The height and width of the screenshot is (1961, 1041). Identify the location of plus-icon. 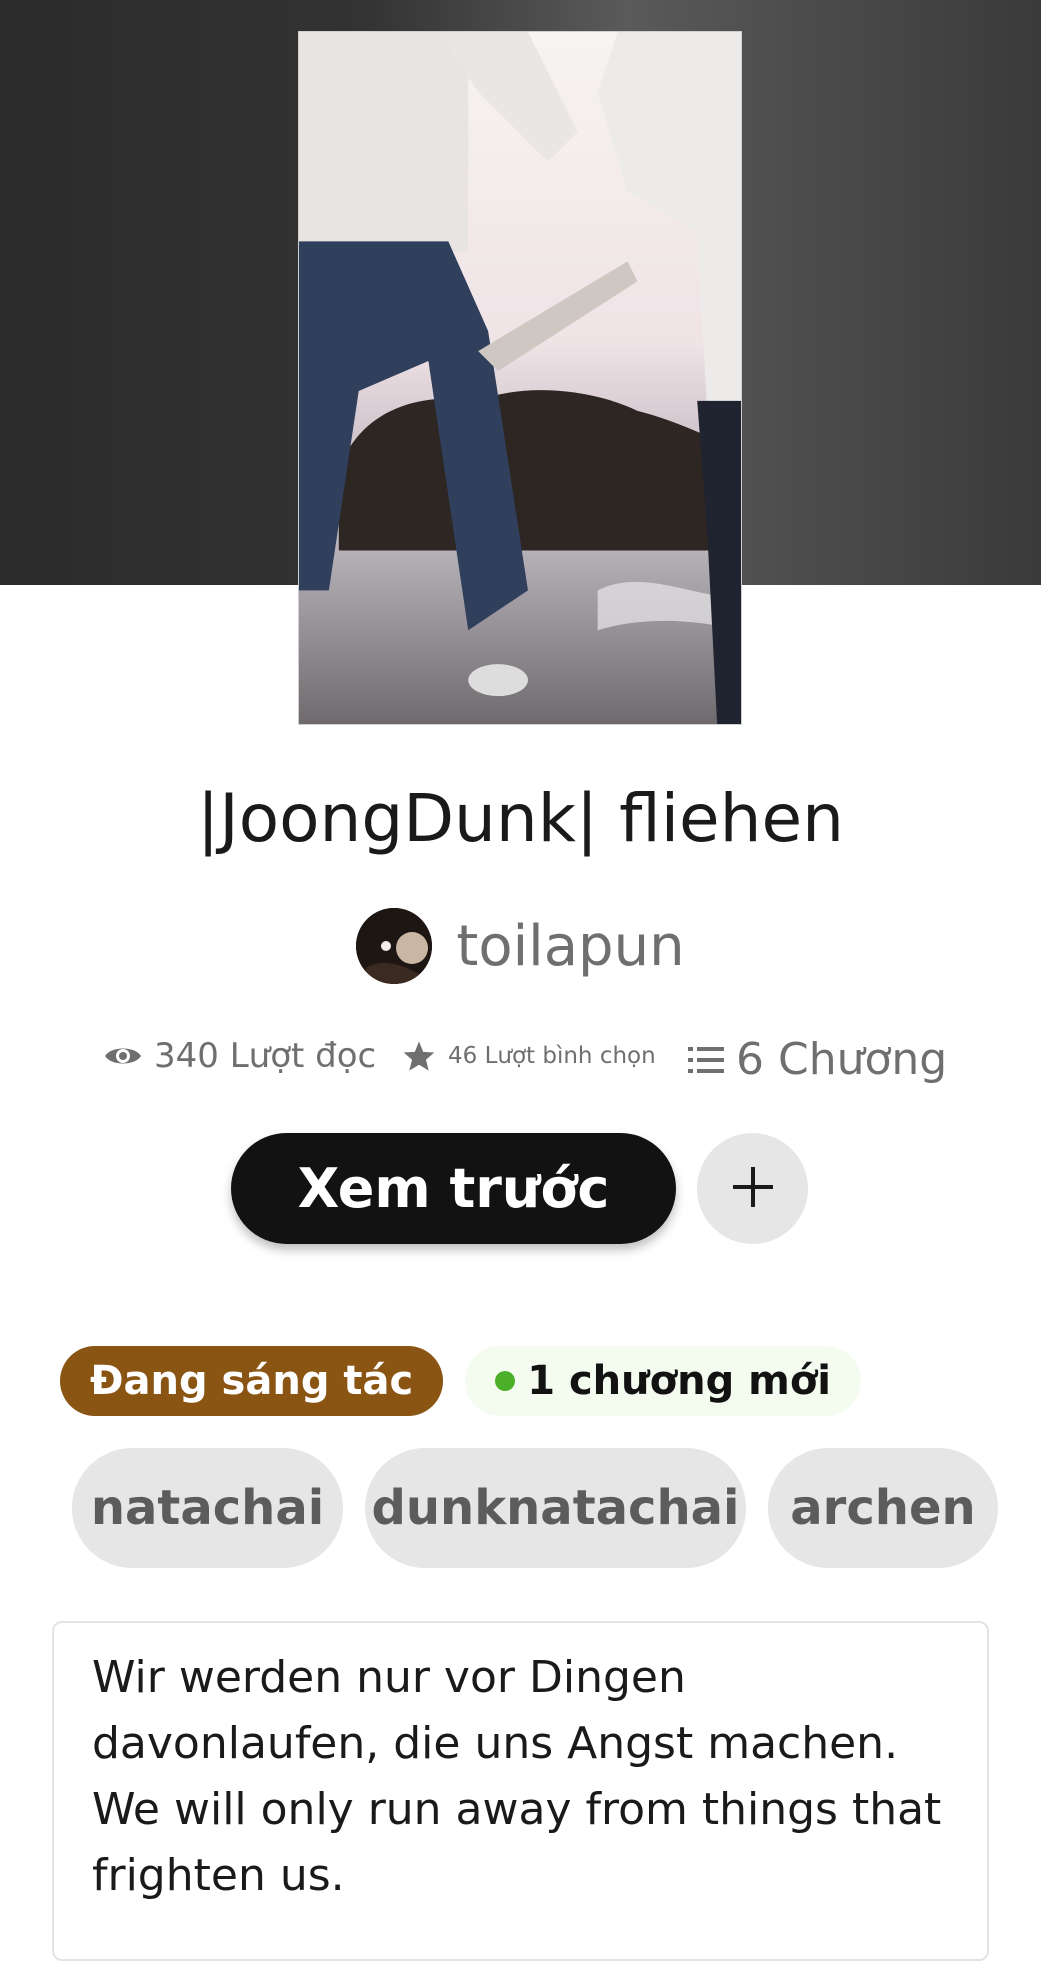
(753, 1188).